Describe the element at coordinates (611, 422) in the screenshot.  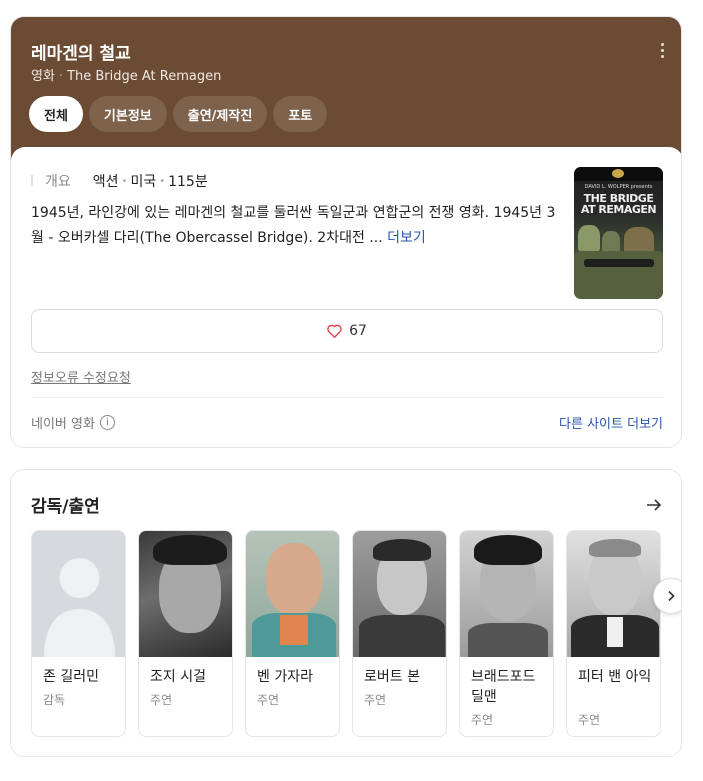
I see `other-sites-link: 다른 사이트 더보기` at that location.